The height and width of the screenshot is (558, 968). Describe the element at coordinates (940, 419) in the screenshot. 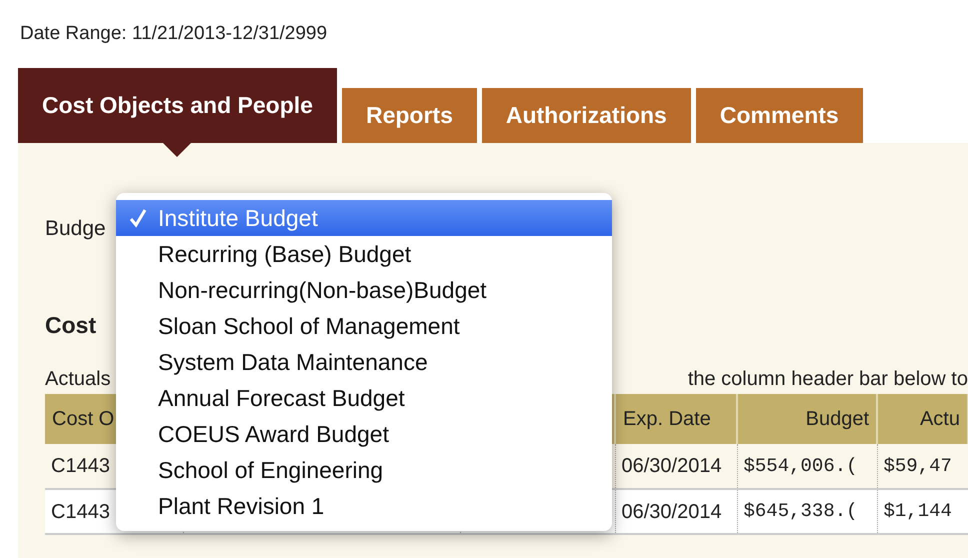

I see `column-header: Actu` at that location.